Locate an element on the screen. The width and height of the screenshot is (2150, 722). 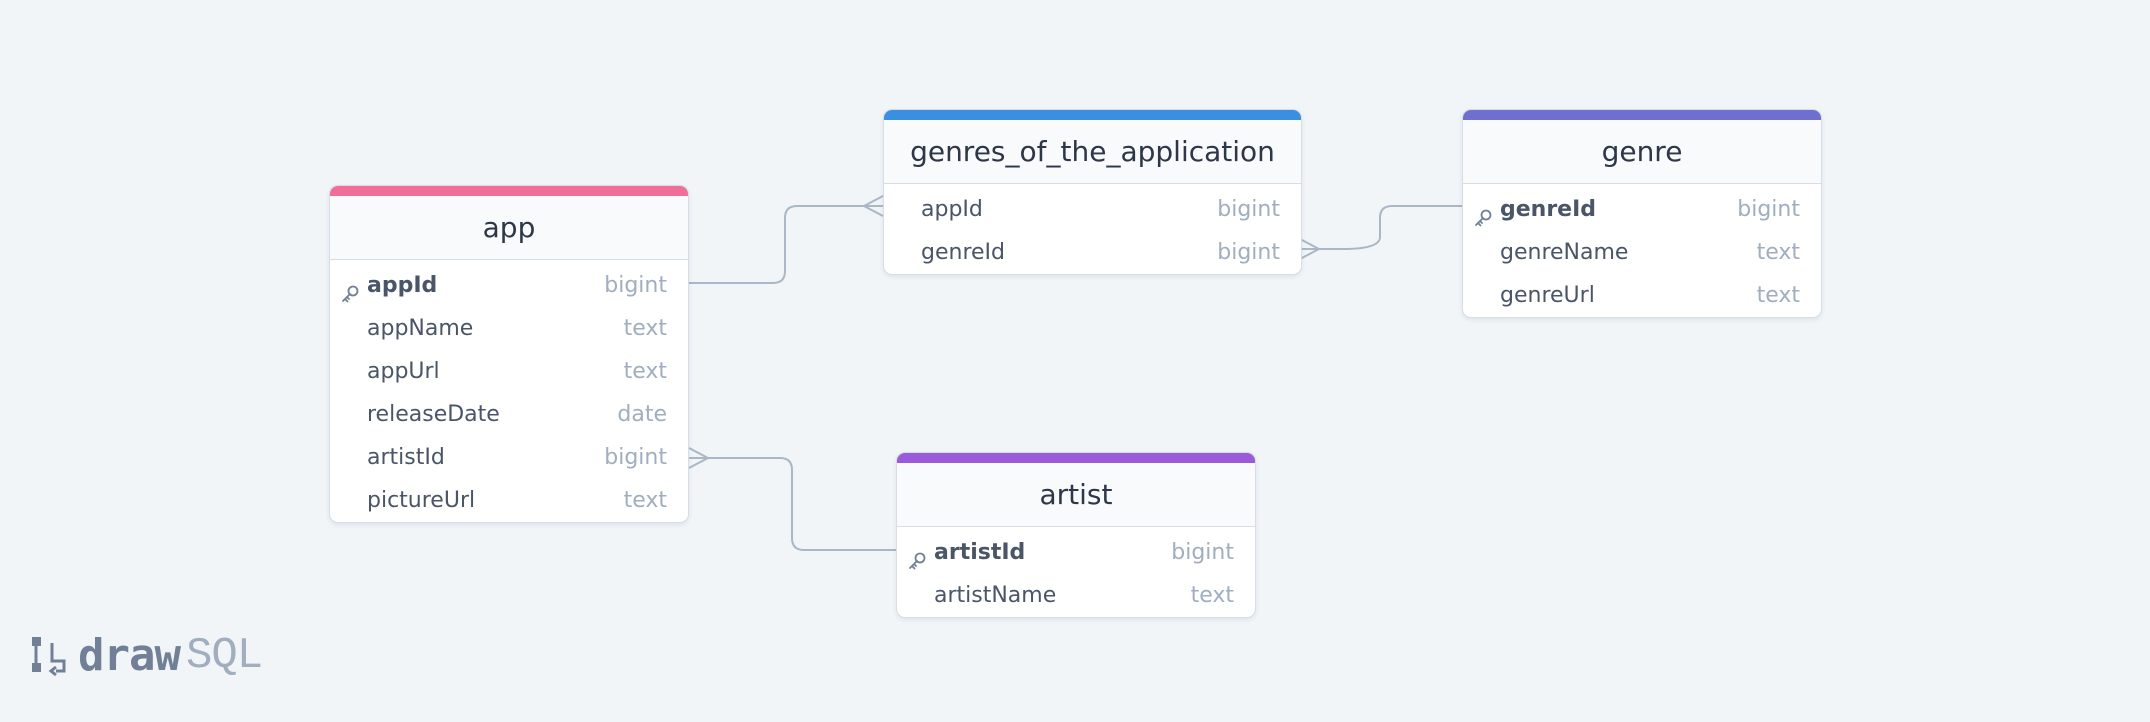
connector-genre-genres is located at coordinates (1381, 227).